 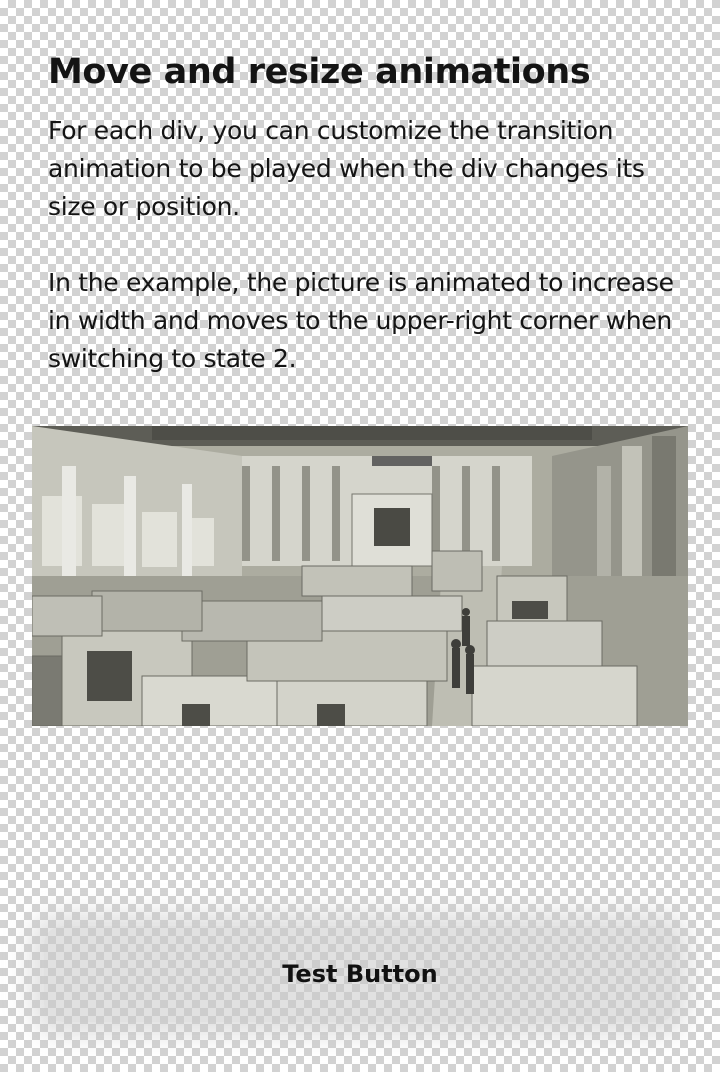 What do you see at coordinates (319, 72) in the screenshot?
I see `page-title: Move and resize animations` at bounding box center [319, 72].